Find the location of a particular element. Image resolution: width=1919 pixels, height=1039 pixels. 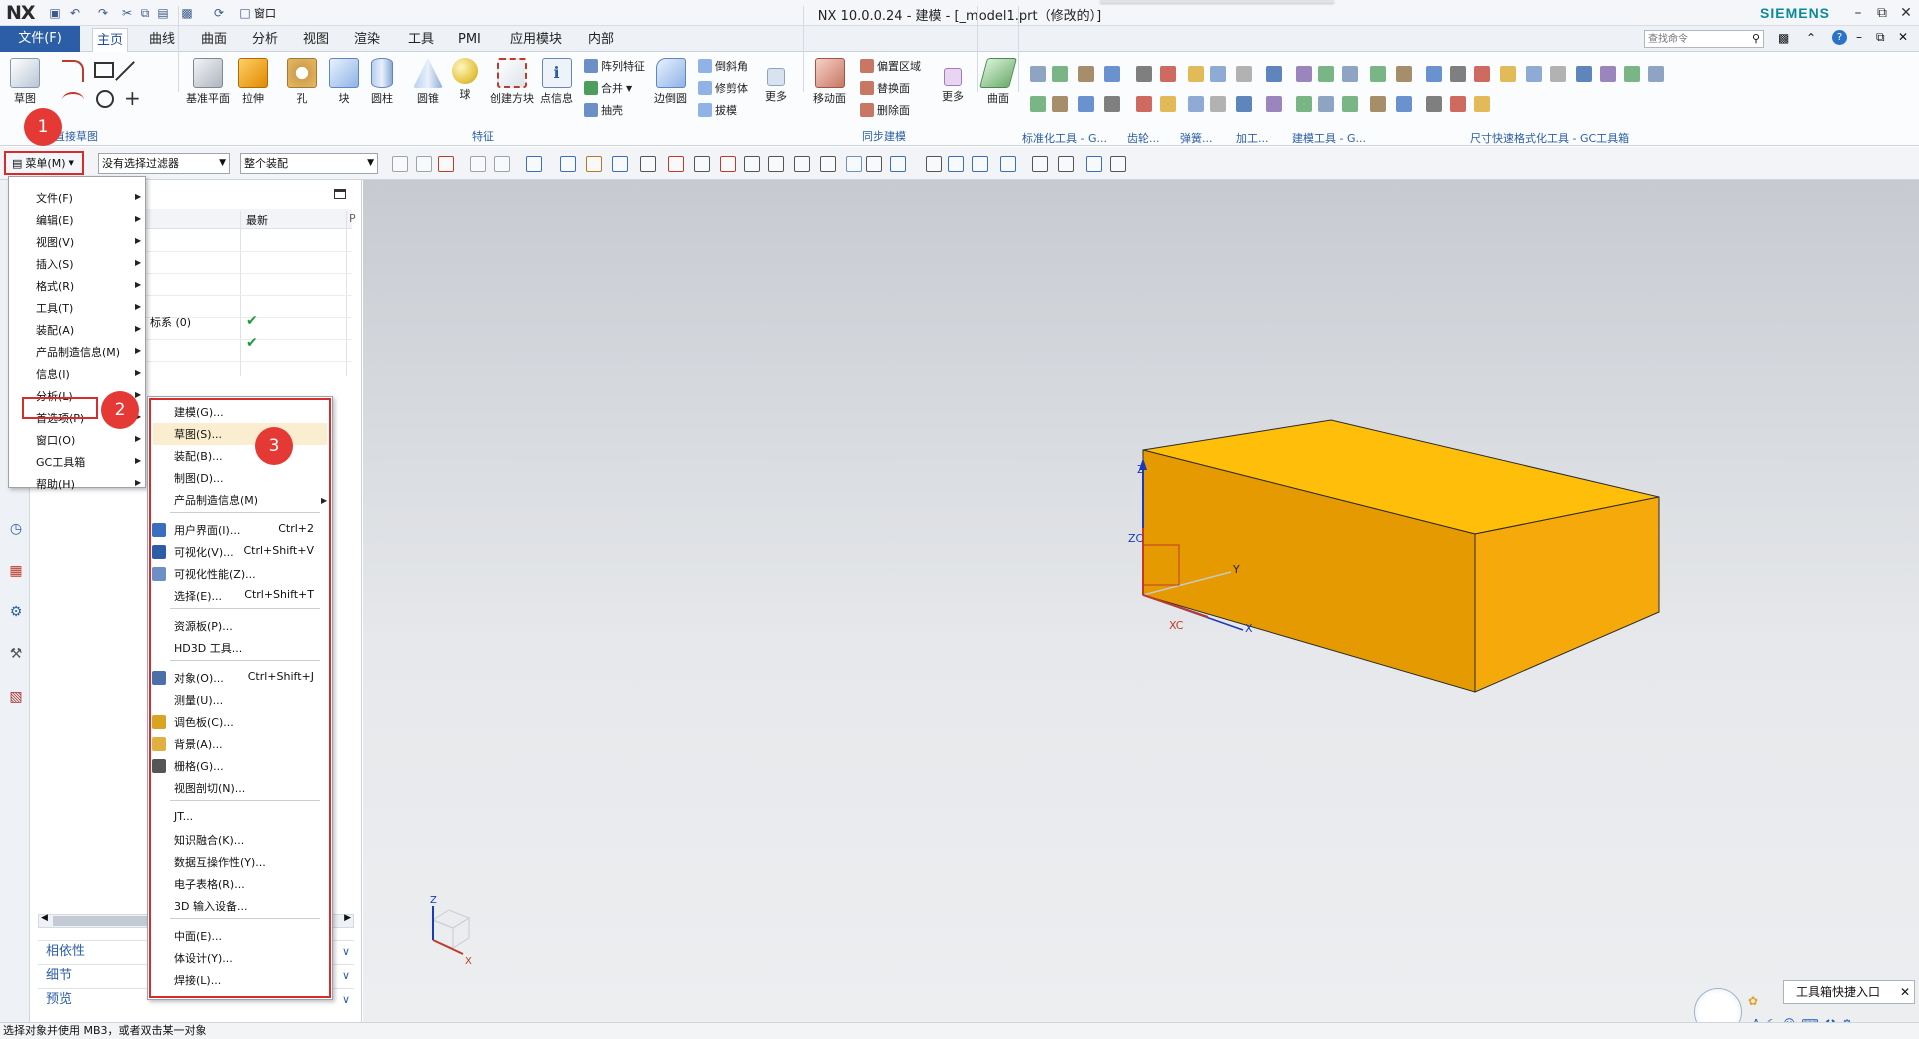

doc-restore-icon: ⧉ is located at coordinates (1880, 37).